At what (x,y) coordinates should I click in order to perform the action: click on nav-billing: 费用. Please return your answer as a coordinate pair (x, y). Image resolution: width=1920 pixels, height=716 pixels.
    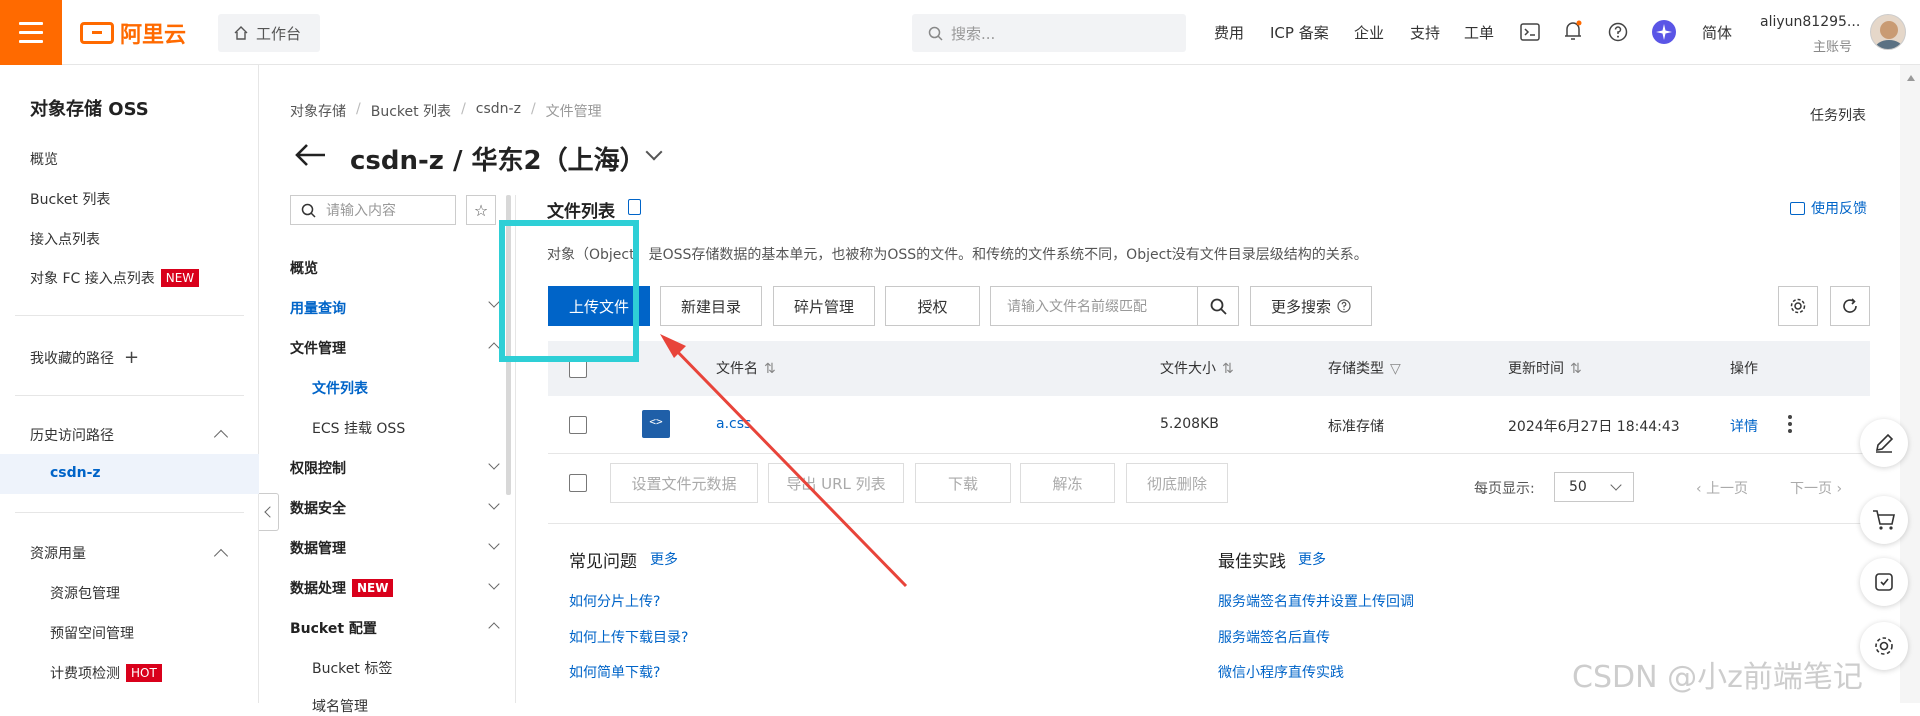
    Looking at the image, I should click on (1229, 32).